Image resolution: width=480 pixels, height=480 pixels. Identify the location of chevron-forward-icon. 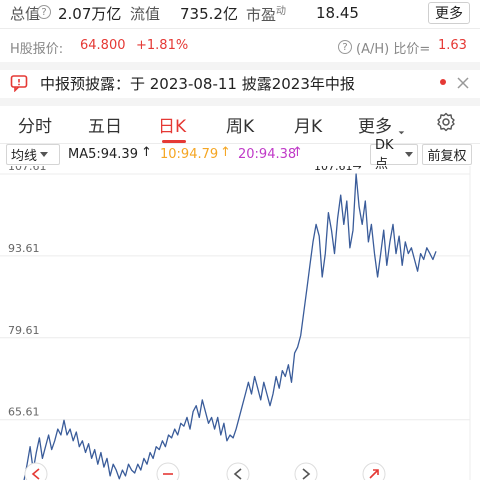
(306, 471).